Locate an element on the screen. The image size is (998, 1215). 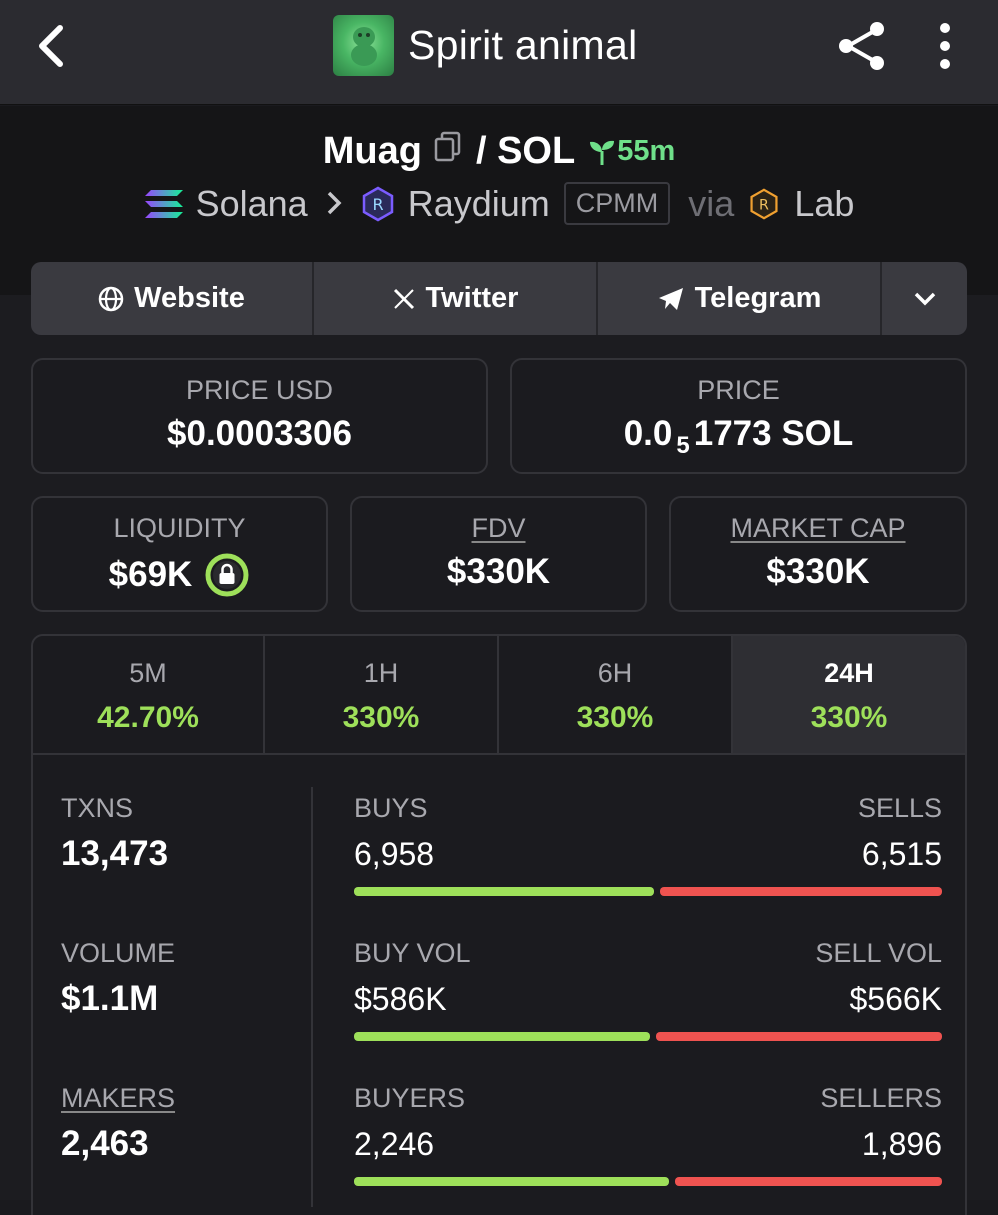
copy-icon is located at coordinates (448, 151).